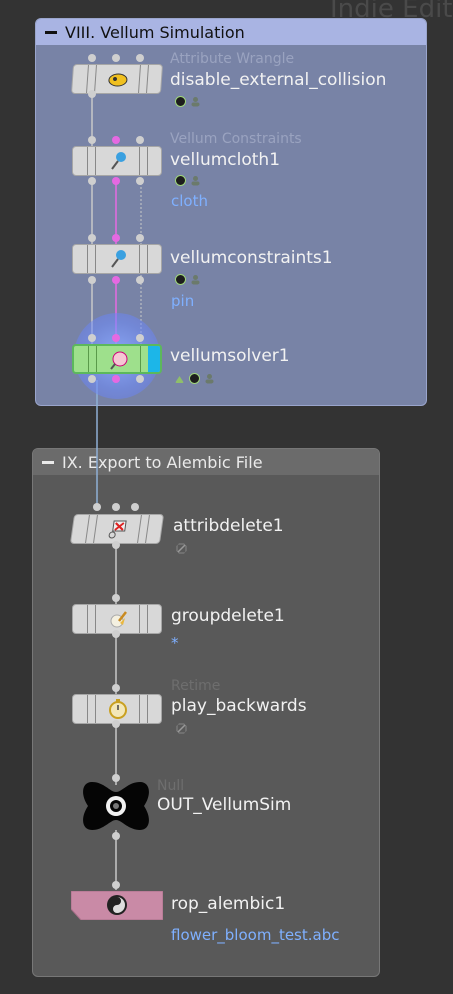  What do you see at coordinates (179, 378) in the screenshot?
I see `sim-flag-icon` at bounding box center [179, 378].